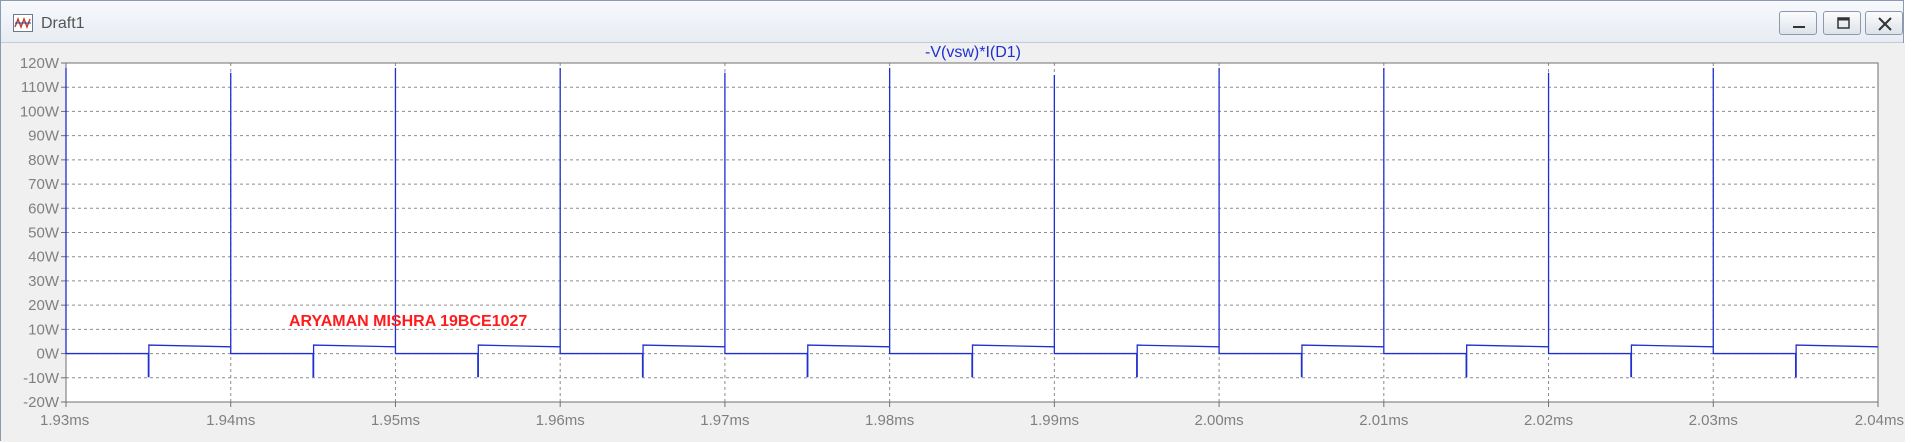 Image resolution: width=1920 pixels, height=443 pixels. I want to click on x-tick-label: 1.93ms, so click(64, 420).